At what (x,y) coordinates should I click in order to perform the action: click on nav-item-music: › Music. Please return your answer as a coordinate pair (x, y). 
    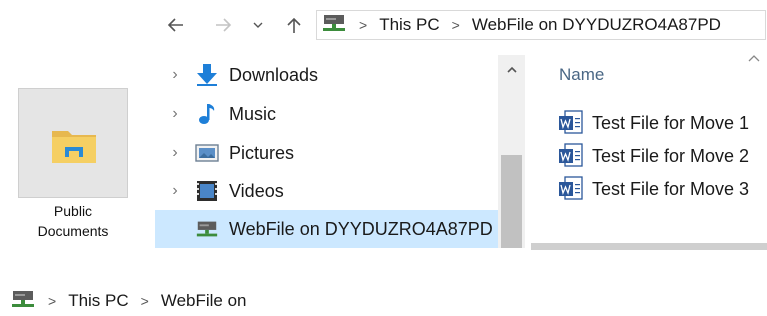
    Looking at the image, I should click on (326, 114).